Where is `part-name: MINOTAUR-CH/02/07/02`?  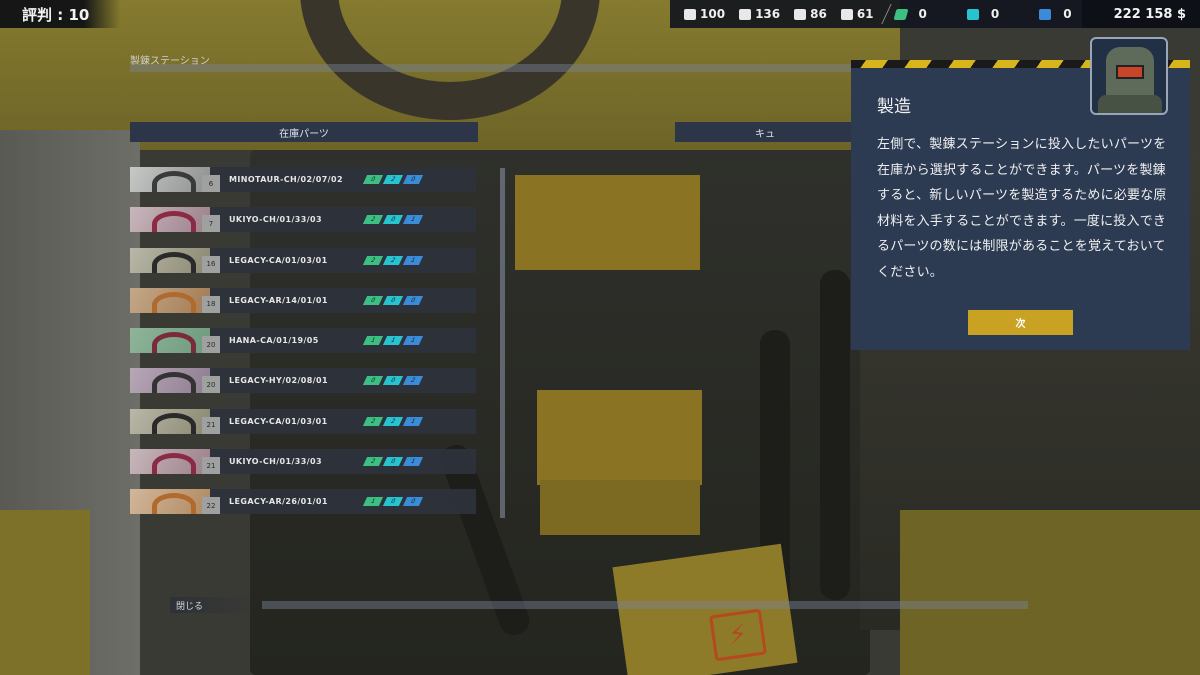 part-name: MINOTAUR-CH/02/07/02 is located at coordinates (286, 179).